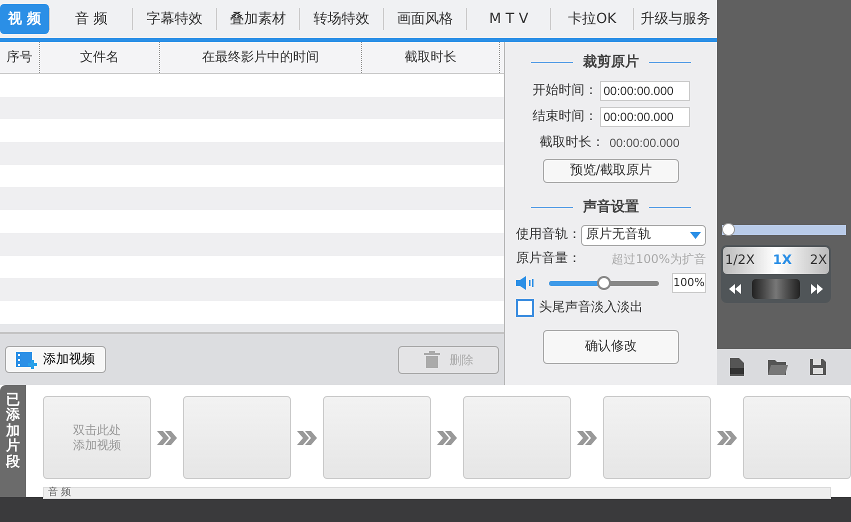 The image size is (851, 522). What do you see at coordinates (59, 493) in the screenshot?
I see `audio-track-label: 音 频` at bounding box center [59, 493].